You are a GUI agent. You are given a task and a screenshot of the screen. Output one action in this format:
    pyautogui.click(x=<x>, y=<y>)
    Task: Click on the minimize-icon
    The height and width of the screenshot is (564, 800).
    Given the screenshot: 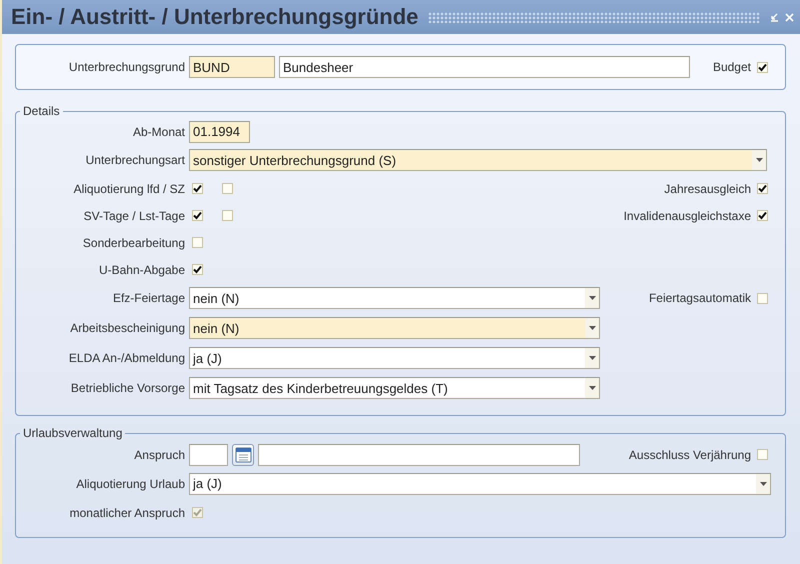 What is the action you would take?
    pyautogui.click(x=774, y=17)
    